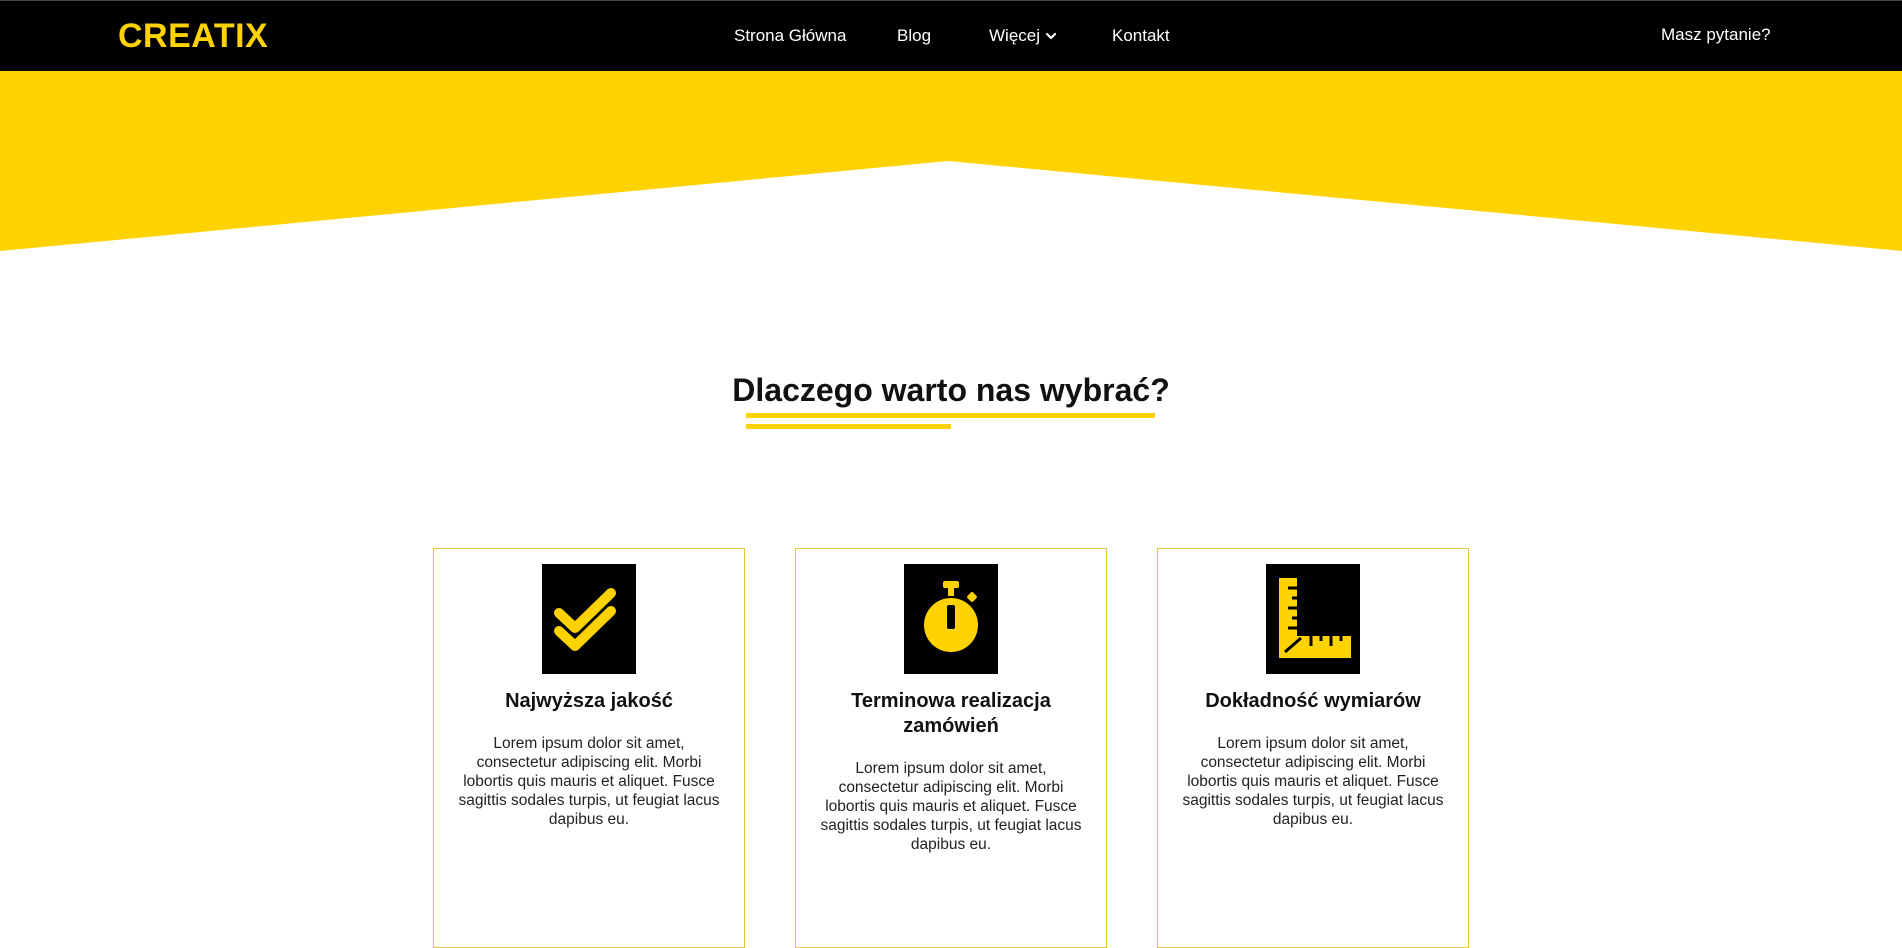 The image size is (1902, 948). I want to click on logo: CREATIX, so click(193, 36).